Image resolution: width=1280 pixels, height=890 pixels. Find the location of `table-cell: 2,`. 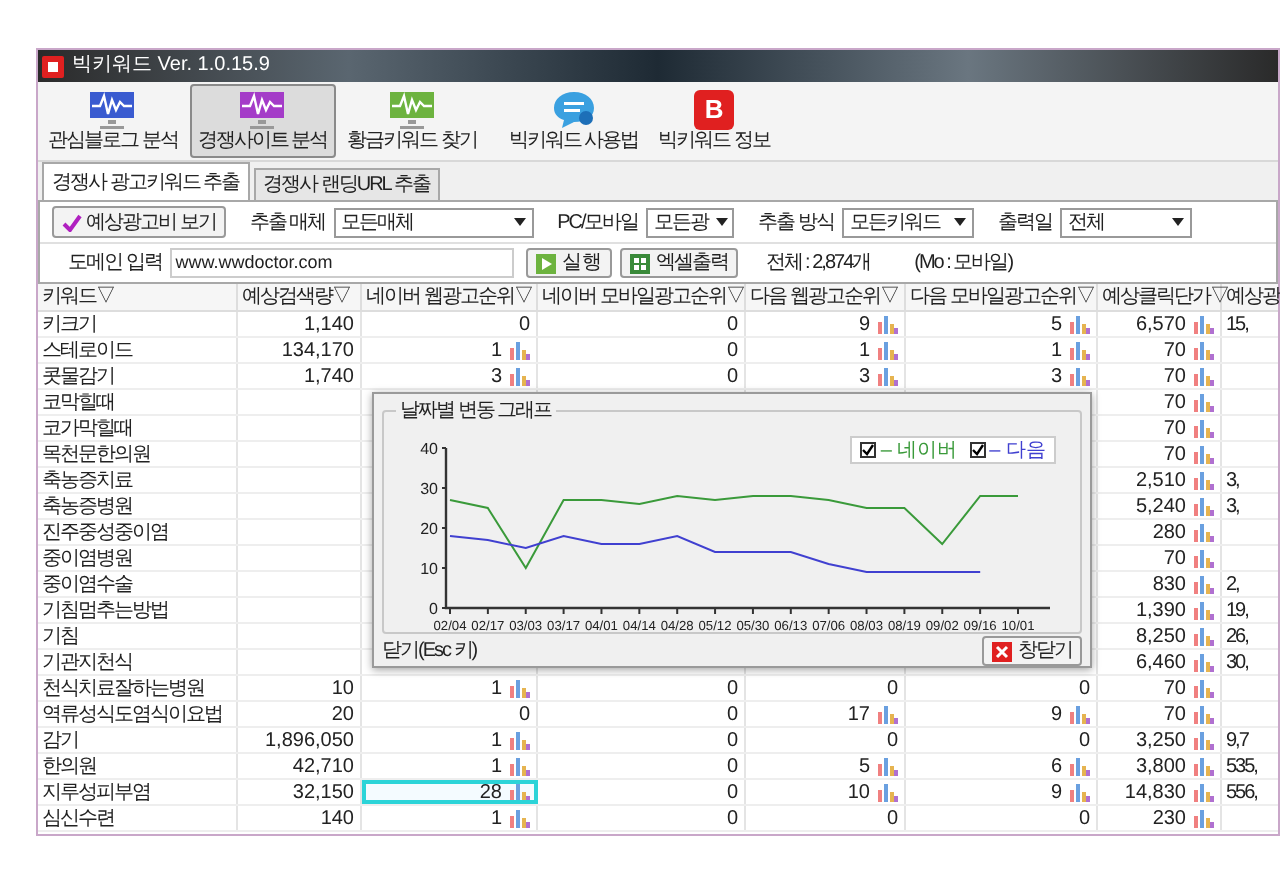

table-cell: 2, is located at coordinates (1251, 584).